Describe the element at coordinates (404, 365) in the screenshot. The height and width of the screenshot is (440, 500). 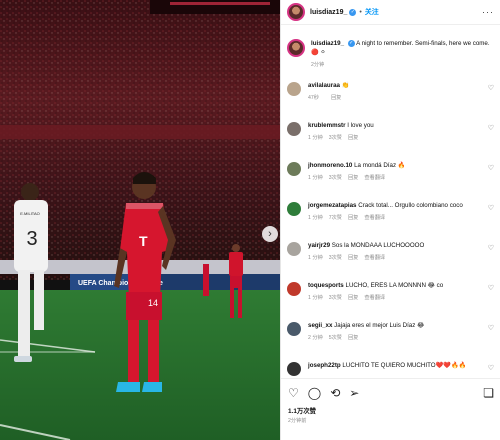
I see `comment-text: LUCHITO TE QUIERO MUCHITO❤️❤️🔥🔥` at that location.